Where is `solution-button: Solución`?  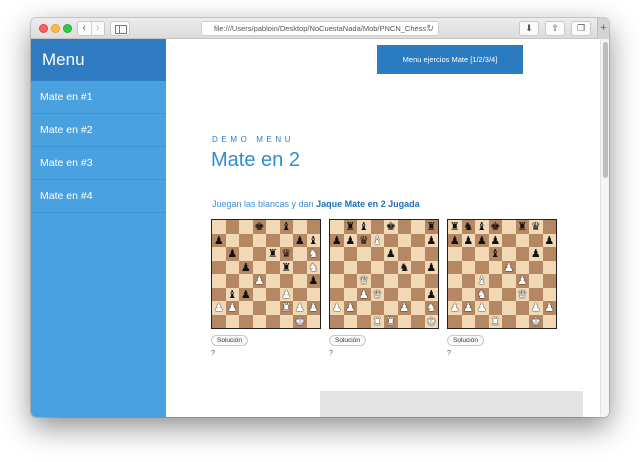 solution-button: Solución is located at coordinates (347, 340).